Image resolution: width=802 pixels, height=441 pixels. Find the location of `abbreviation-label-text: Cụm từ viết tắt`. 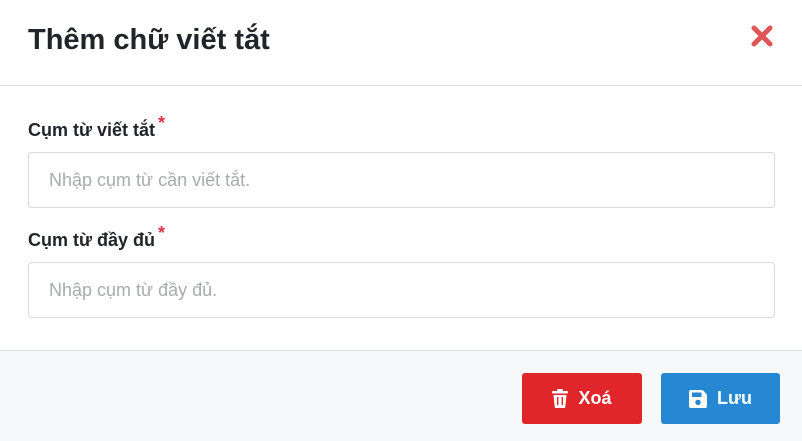

abbreviation-label-text: Cụm từ viết tắt is located at coordinates (92, 130).